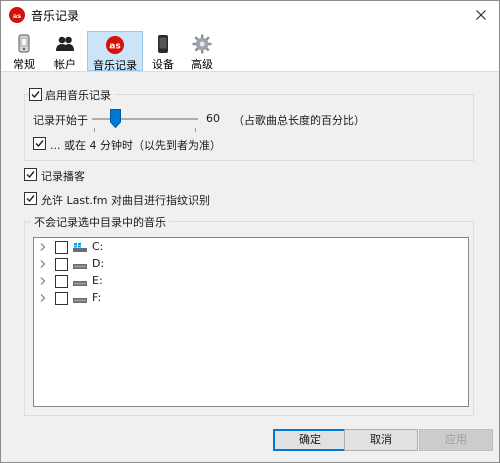 This screenshot has height=463, width=500. I want to click on close-icon, so click(481, 15).